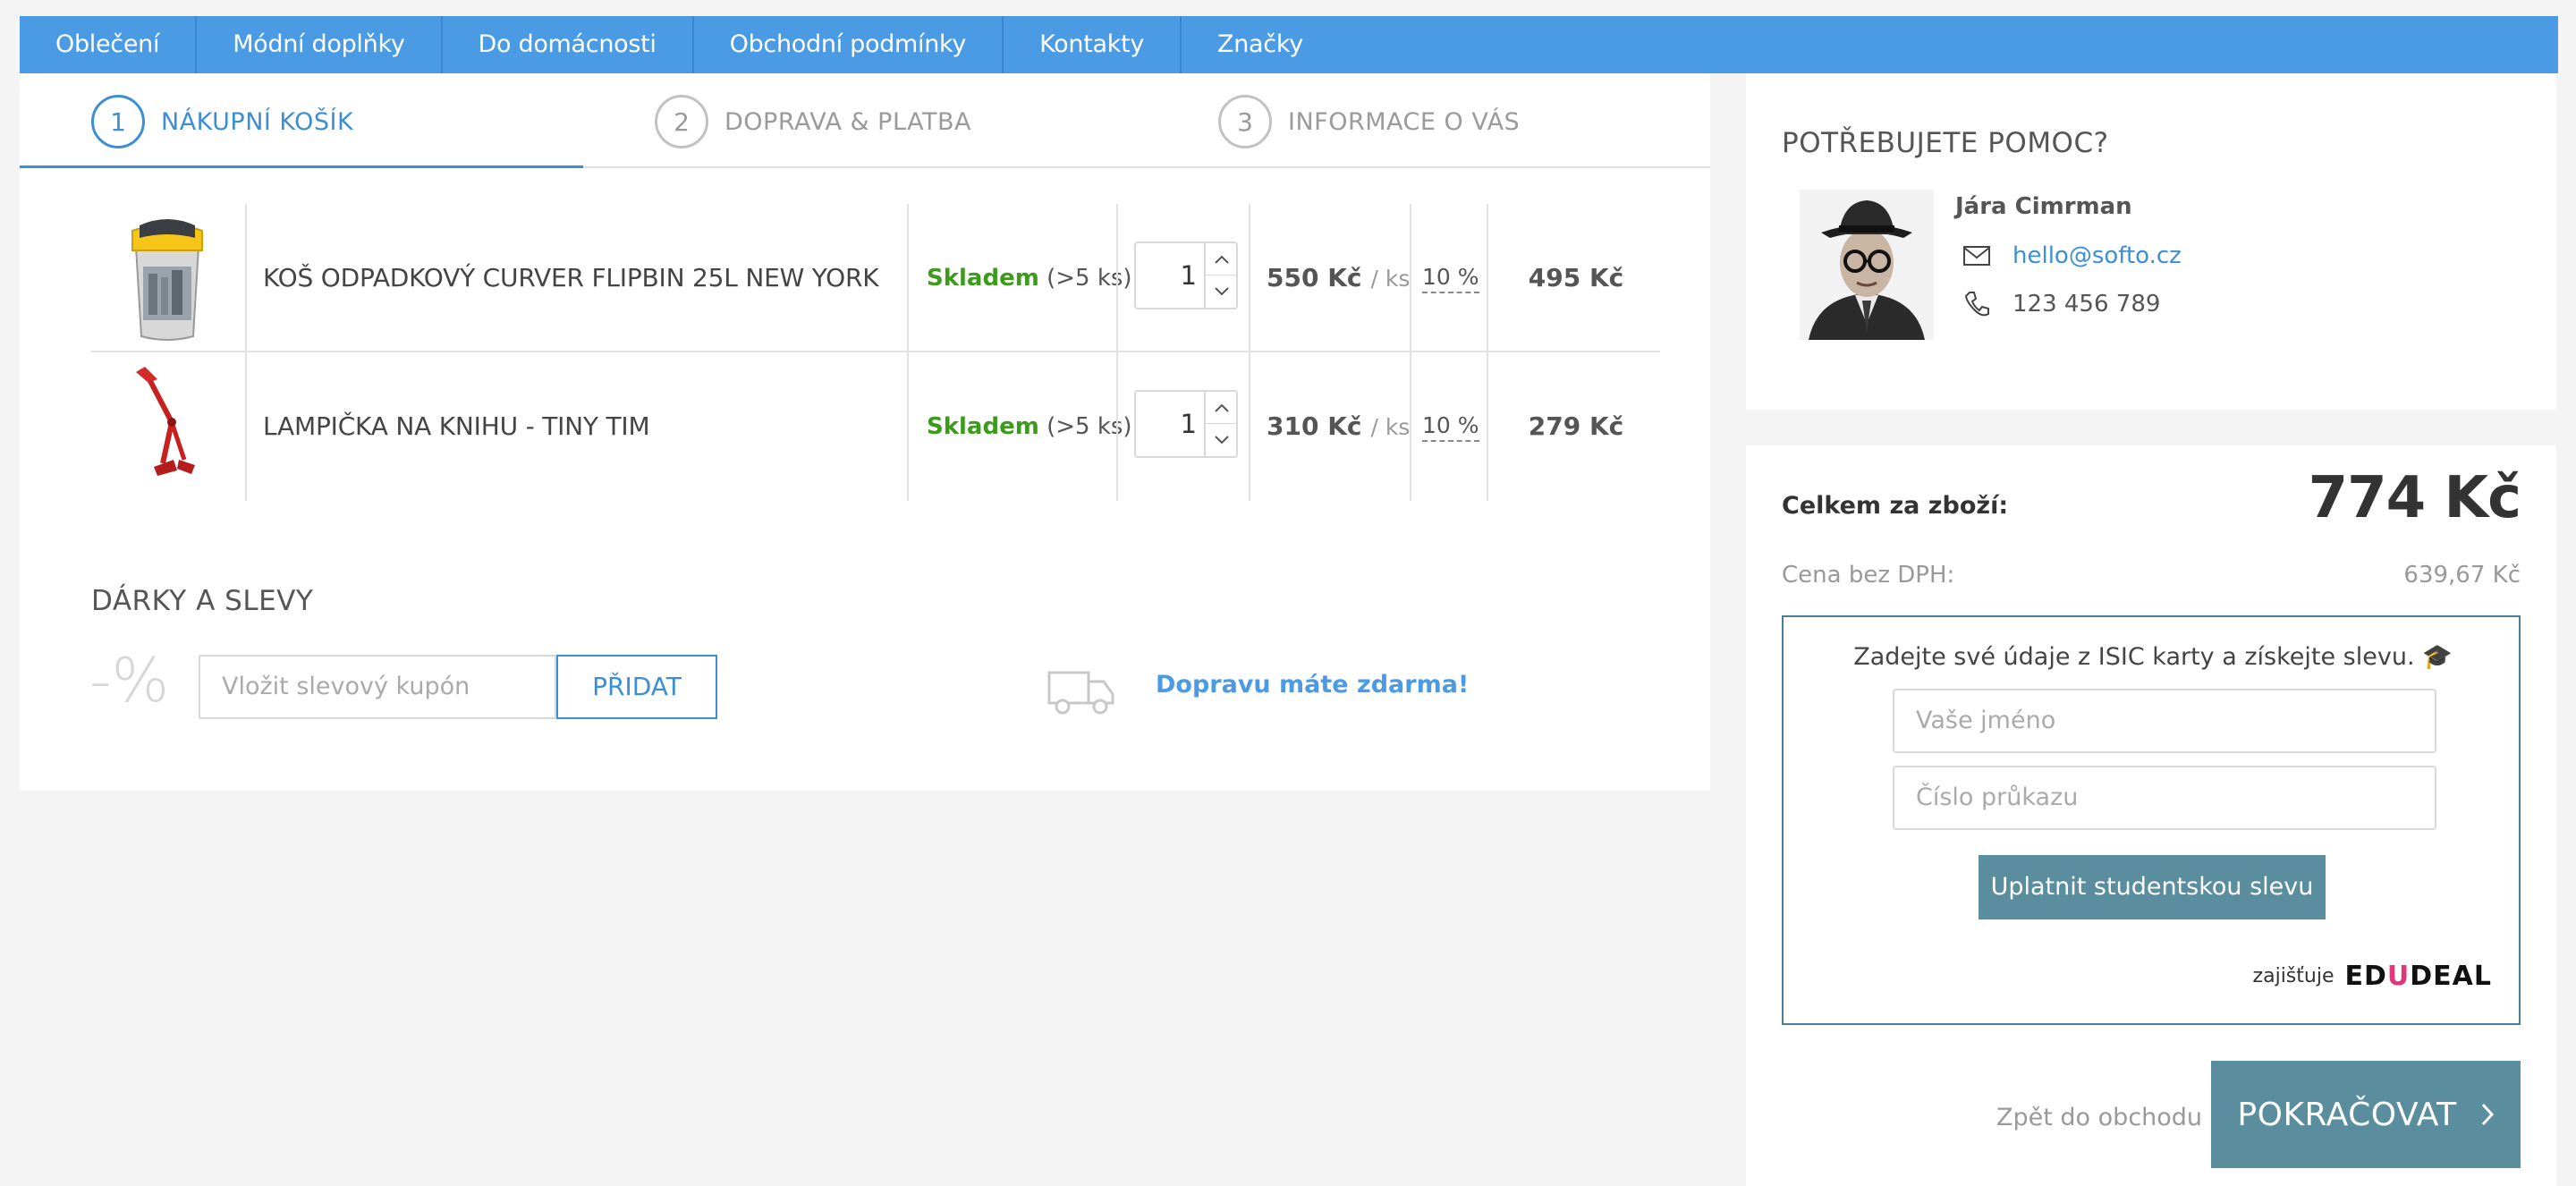 The width and height of the screenshot is (2576, 1186). Describe the element at coordinates (1977, 304) in the screenshot. I see `phone-icon` at that location.